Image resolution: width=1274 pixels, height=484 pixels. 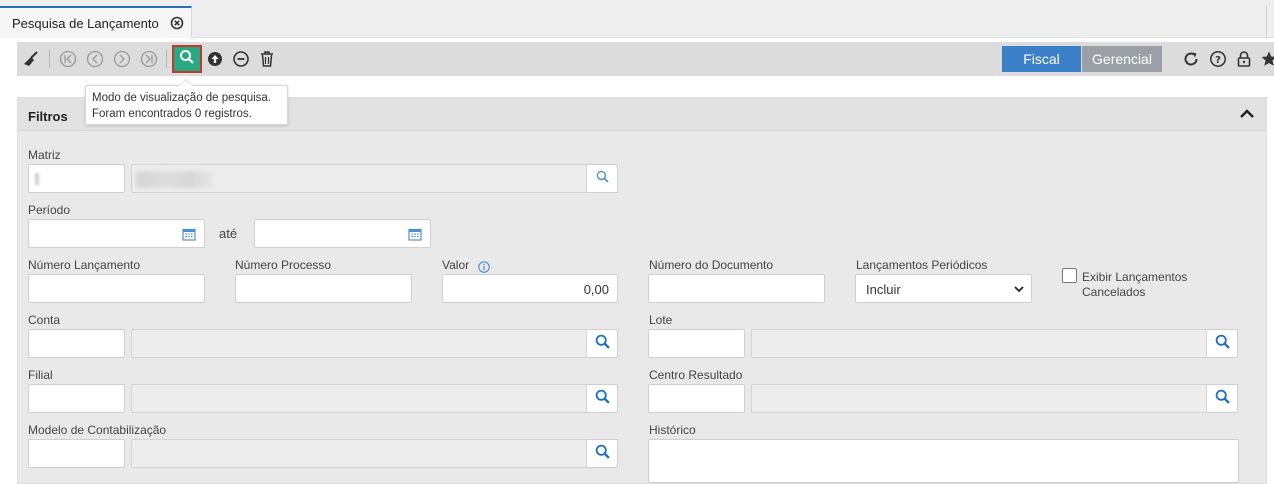 What do you see at coordinates (359, 453) in the screenshot?
I see `modelo-contabilizacao-description-field` at bounding box center [359, 453].